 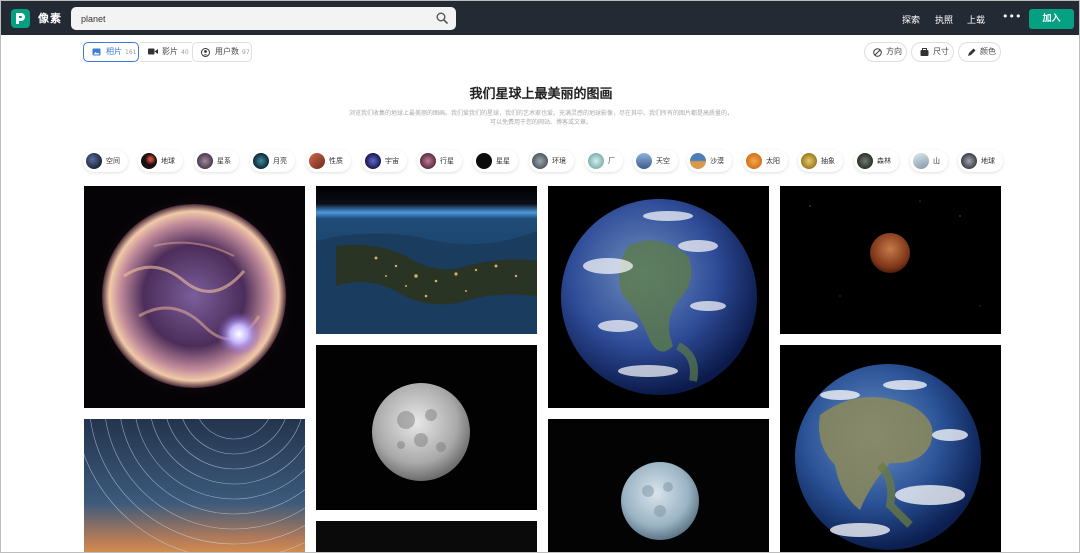 I want to click on nav-license: 执照, so click(x=944, y=19).